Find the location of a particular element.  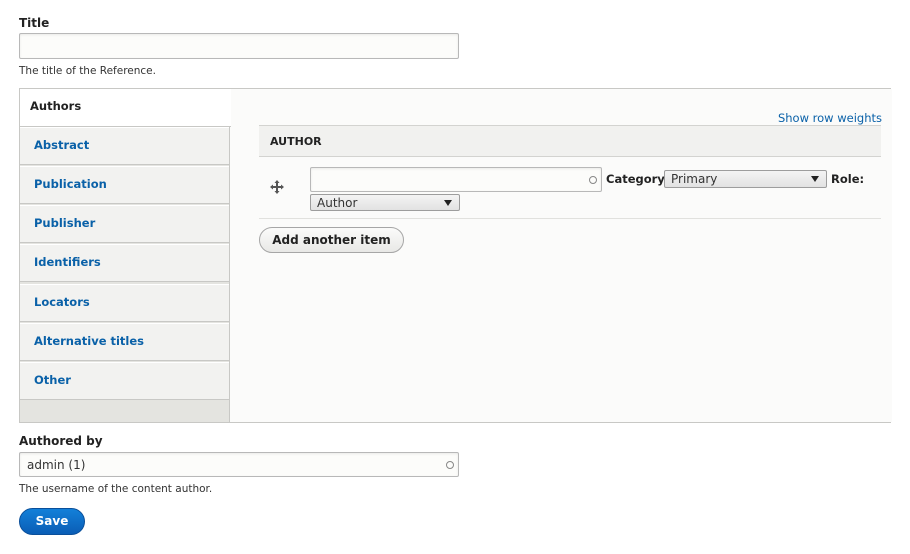

tab-abstract: Abstract is located at coordinates (124, 146).